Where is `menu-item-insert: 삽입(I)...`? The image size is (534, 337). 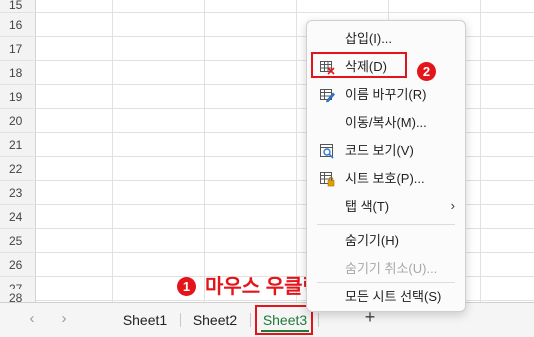
menu-item-insert: 삽입(I)... is located at coordinates (386, 39).